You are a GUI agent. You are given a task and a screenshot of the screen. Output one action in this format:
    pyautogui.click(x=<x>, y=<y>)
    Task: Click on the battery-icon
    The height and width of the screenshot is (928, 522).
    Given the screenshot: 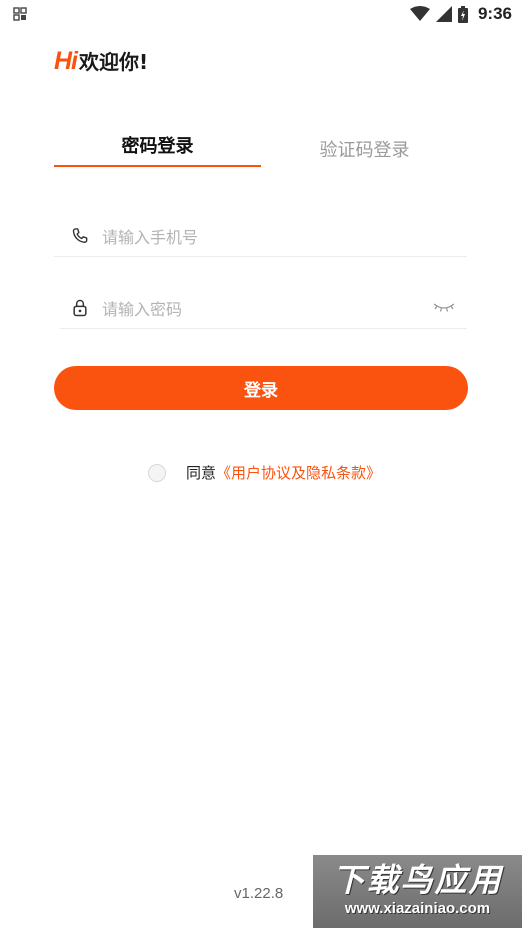 What is the action you would take?
    pyautogui.click(x=462, y=14)
    